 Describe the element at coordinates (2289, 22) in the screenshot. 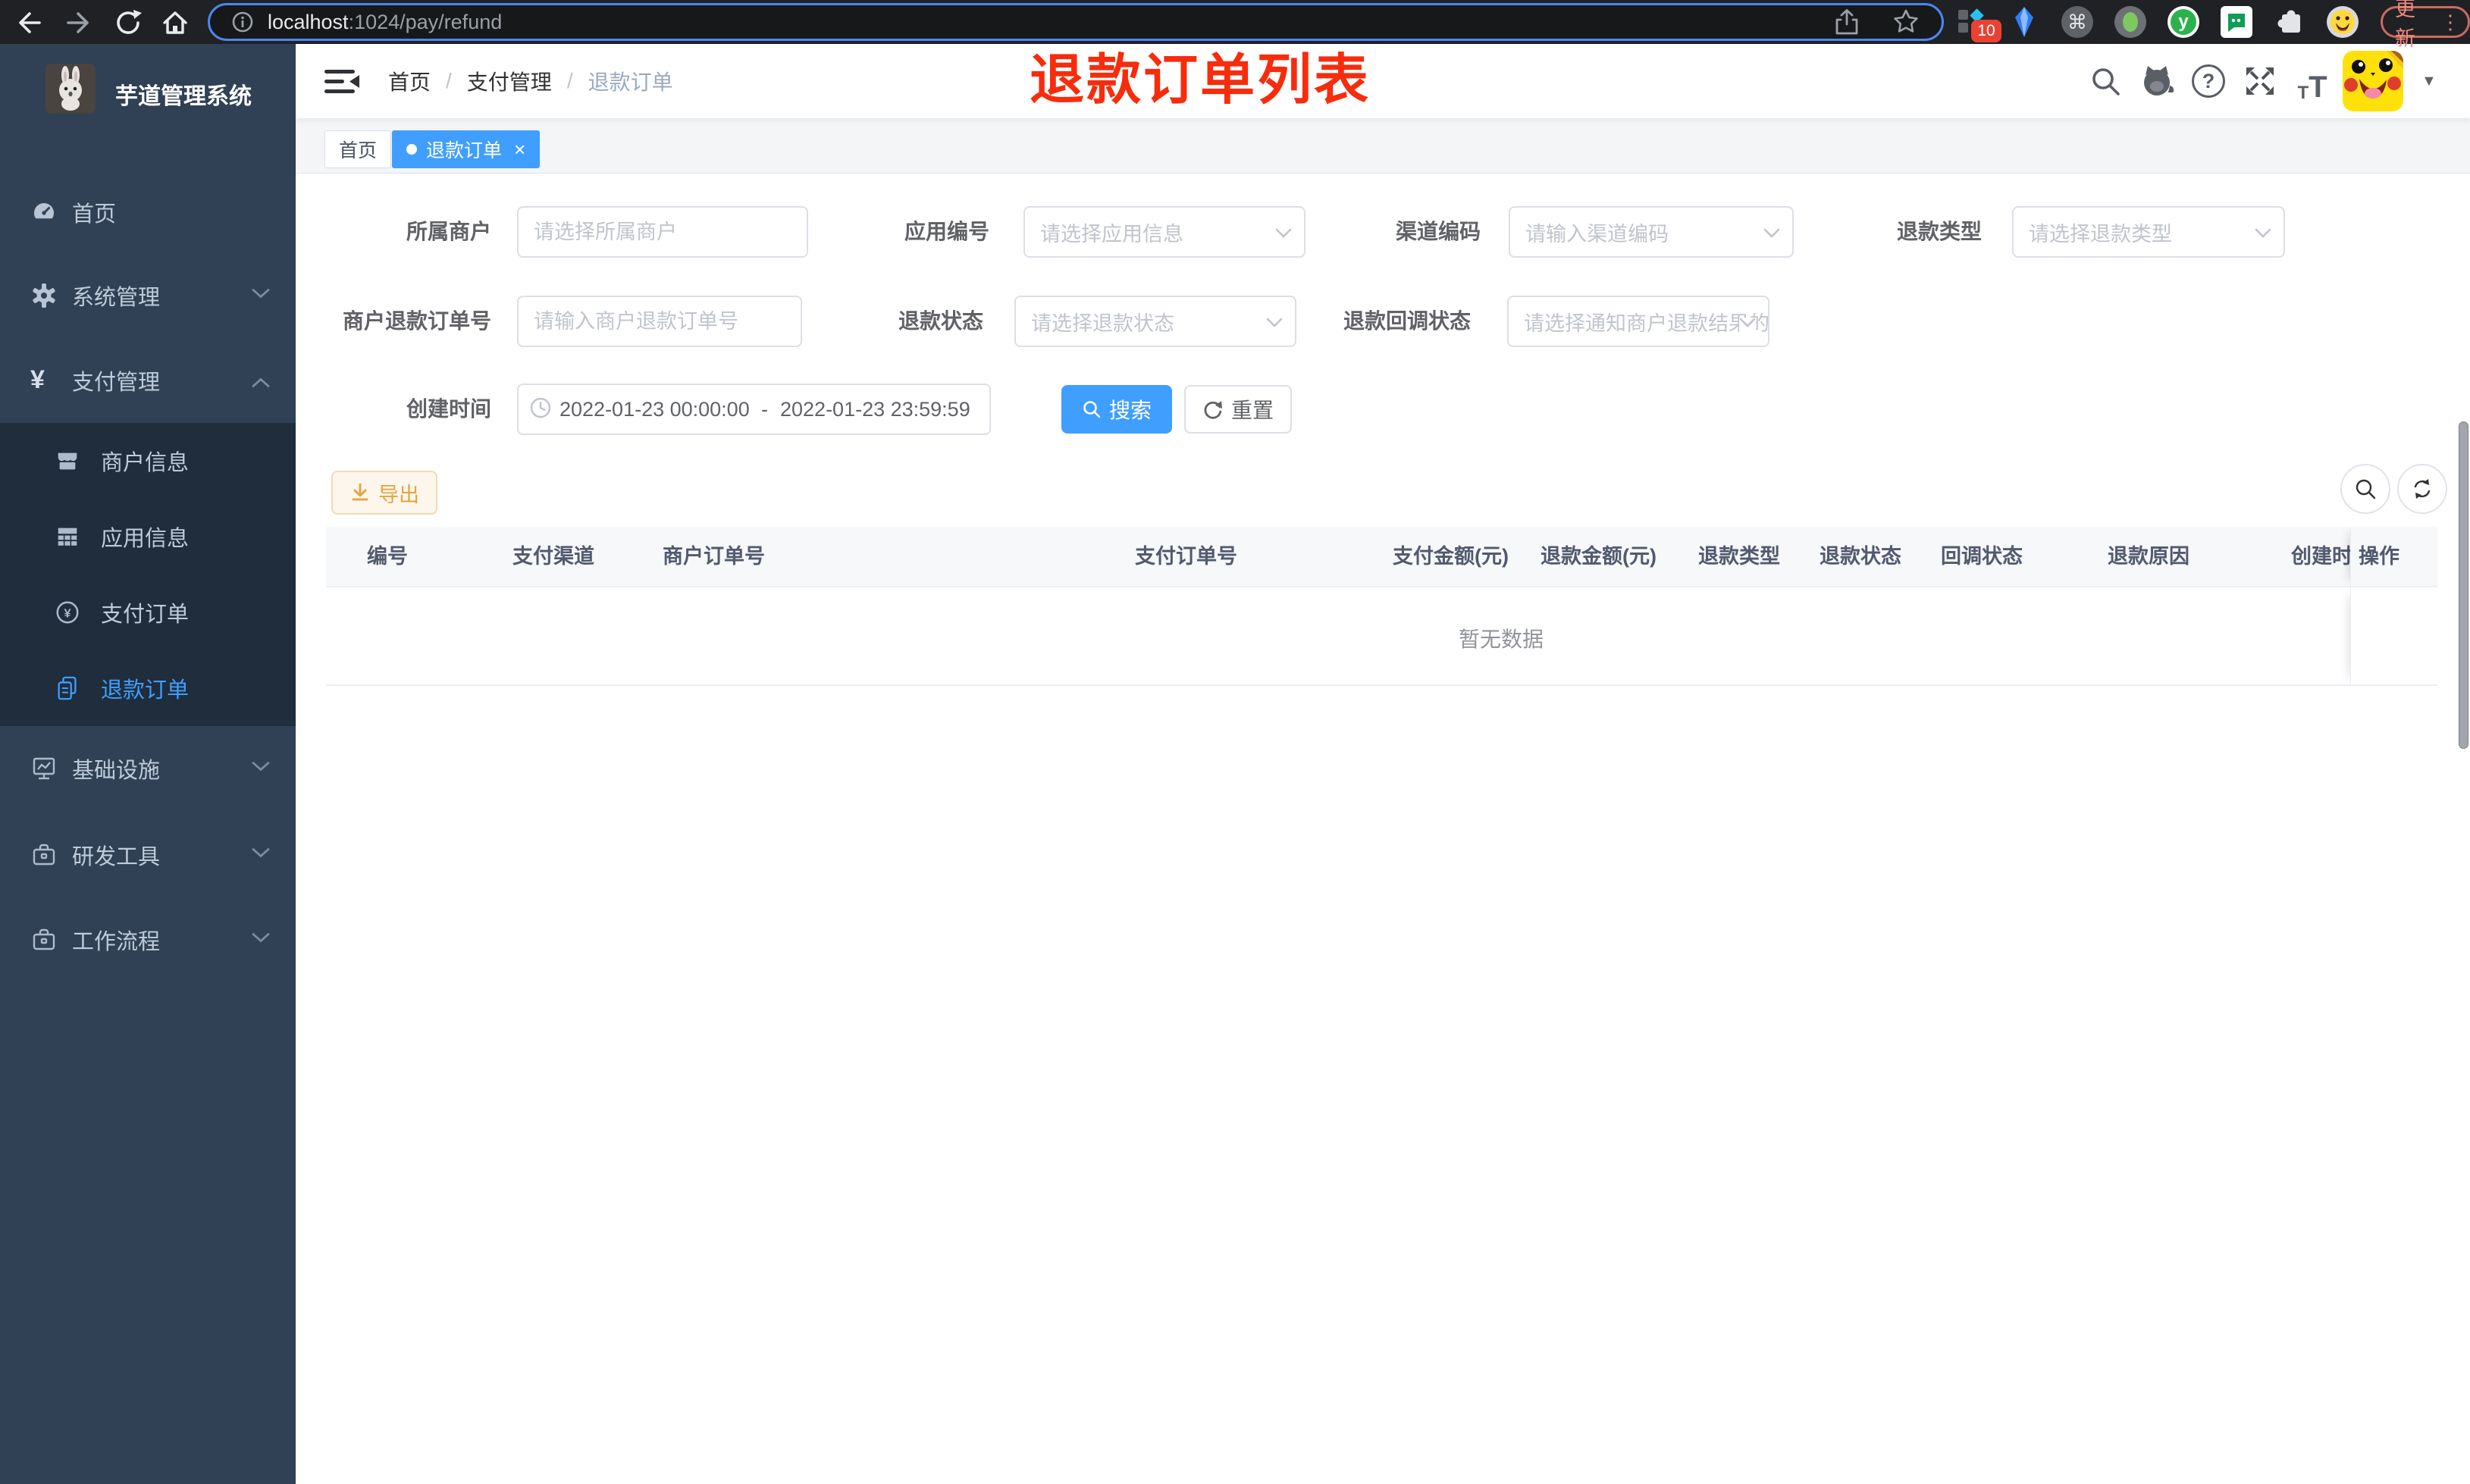

I see `extensions-puzzle-icon` at that location.